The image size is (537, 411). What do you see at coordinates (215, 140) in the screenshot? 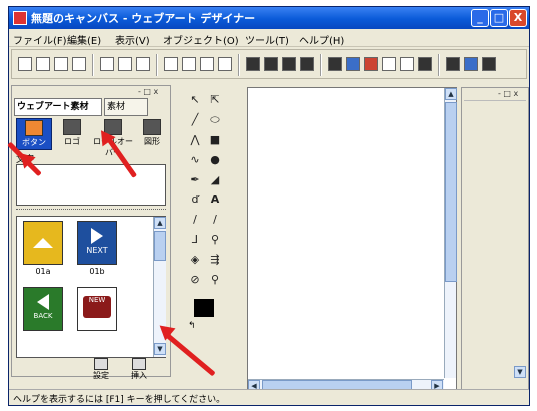
I see `rect-tool-icon: ■` at bounding box center [215, 140].